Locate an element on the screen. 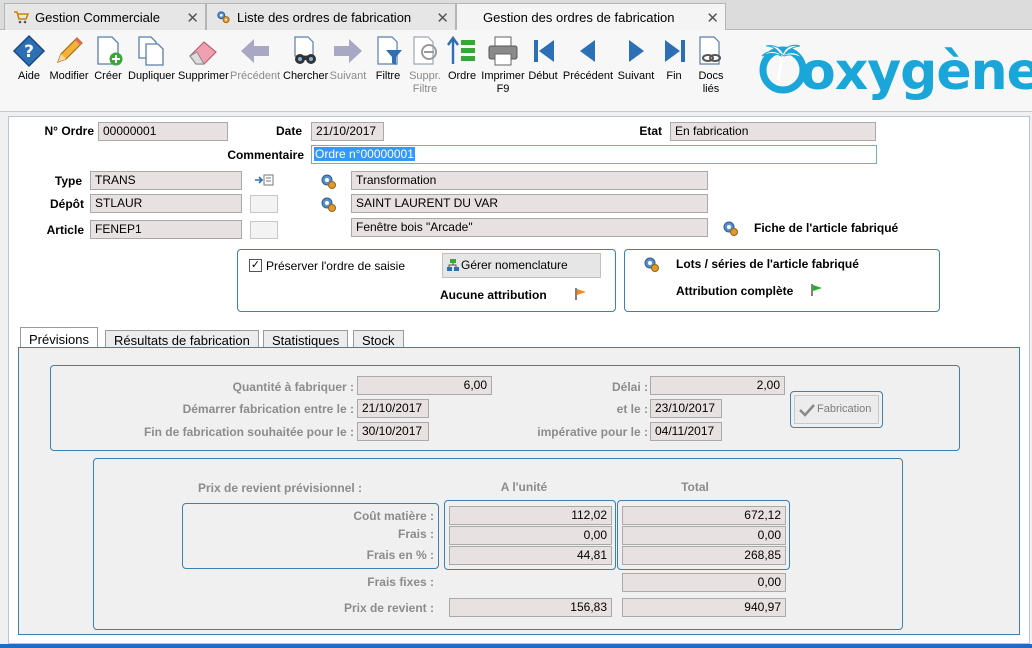 The height and width of the screenshot is (648, 1032). frais-label: Frais : is located at coordinates (415, 534).